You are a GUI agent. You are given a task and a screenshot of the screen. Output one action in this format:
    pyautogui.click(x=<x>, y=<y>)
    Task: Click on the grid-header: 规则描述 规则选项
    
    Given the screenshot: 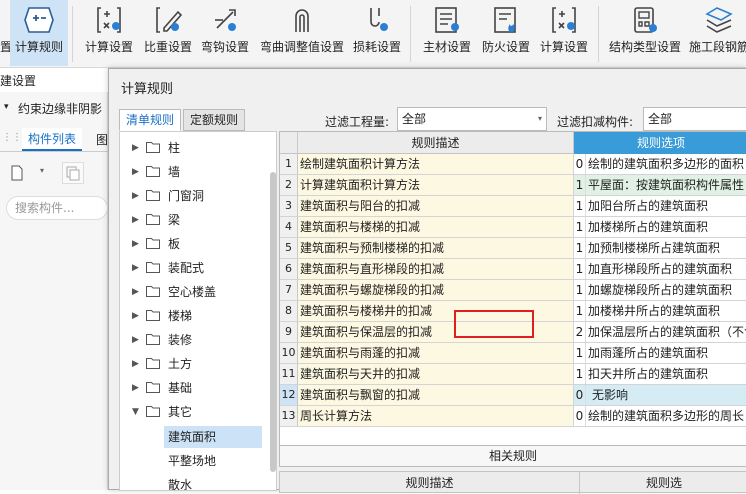 What is the action you would take?
    pyautogui.click(x=513, y=143)
    